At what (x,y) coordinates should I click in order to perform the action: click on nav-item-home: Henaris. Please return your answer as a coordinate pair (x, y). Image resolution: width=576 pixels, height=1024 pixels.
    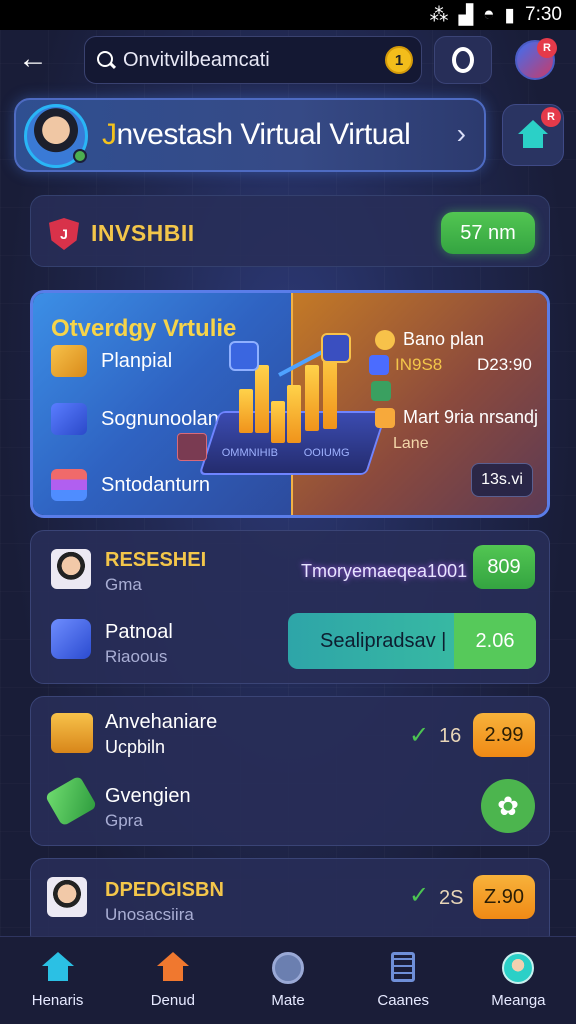
    Looking at the image, I should click on (57, 980).